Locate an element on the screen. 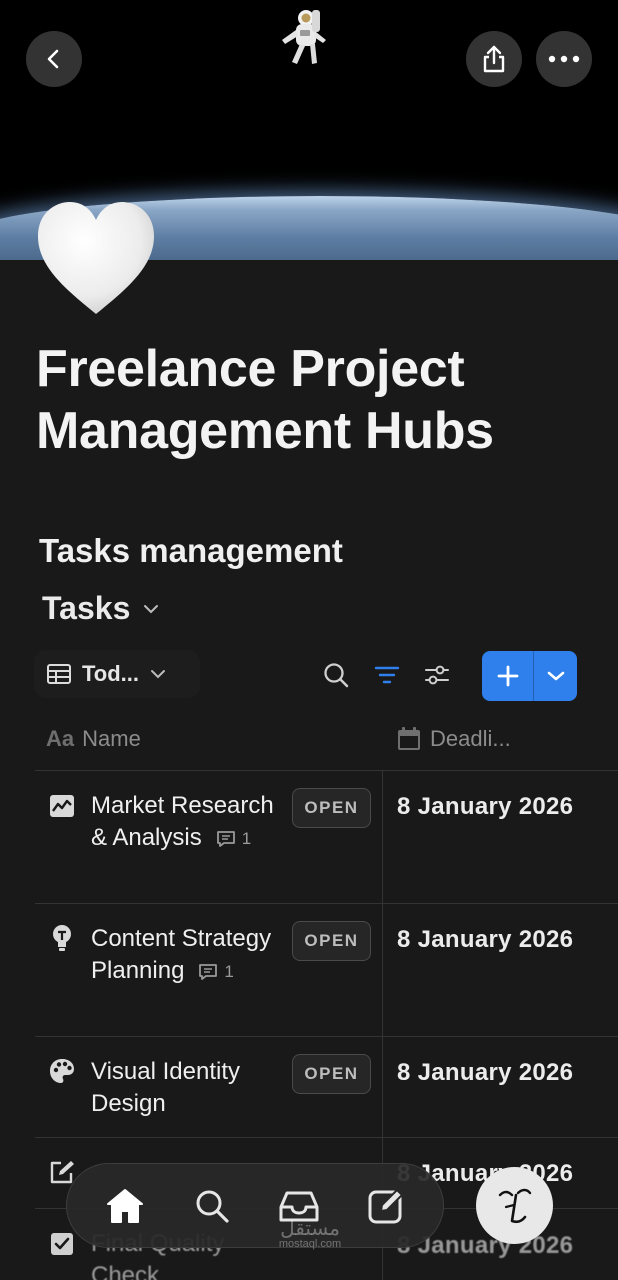 The height and width of the screenshot is (1280, 618). table-icon is located at coordinates (59, 674).